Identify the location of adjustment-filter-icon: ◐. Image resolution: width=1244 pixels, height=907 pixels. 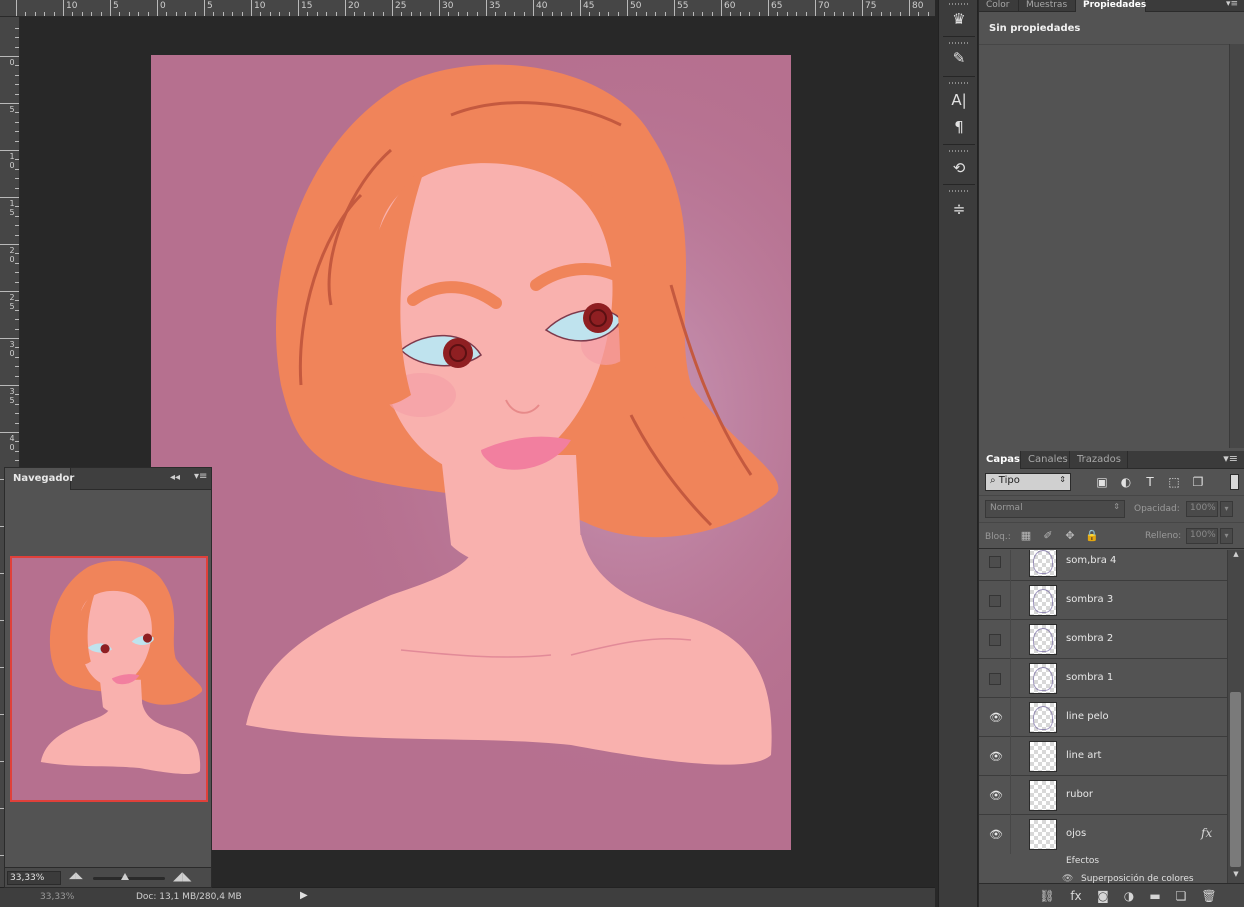
(1126, 482).